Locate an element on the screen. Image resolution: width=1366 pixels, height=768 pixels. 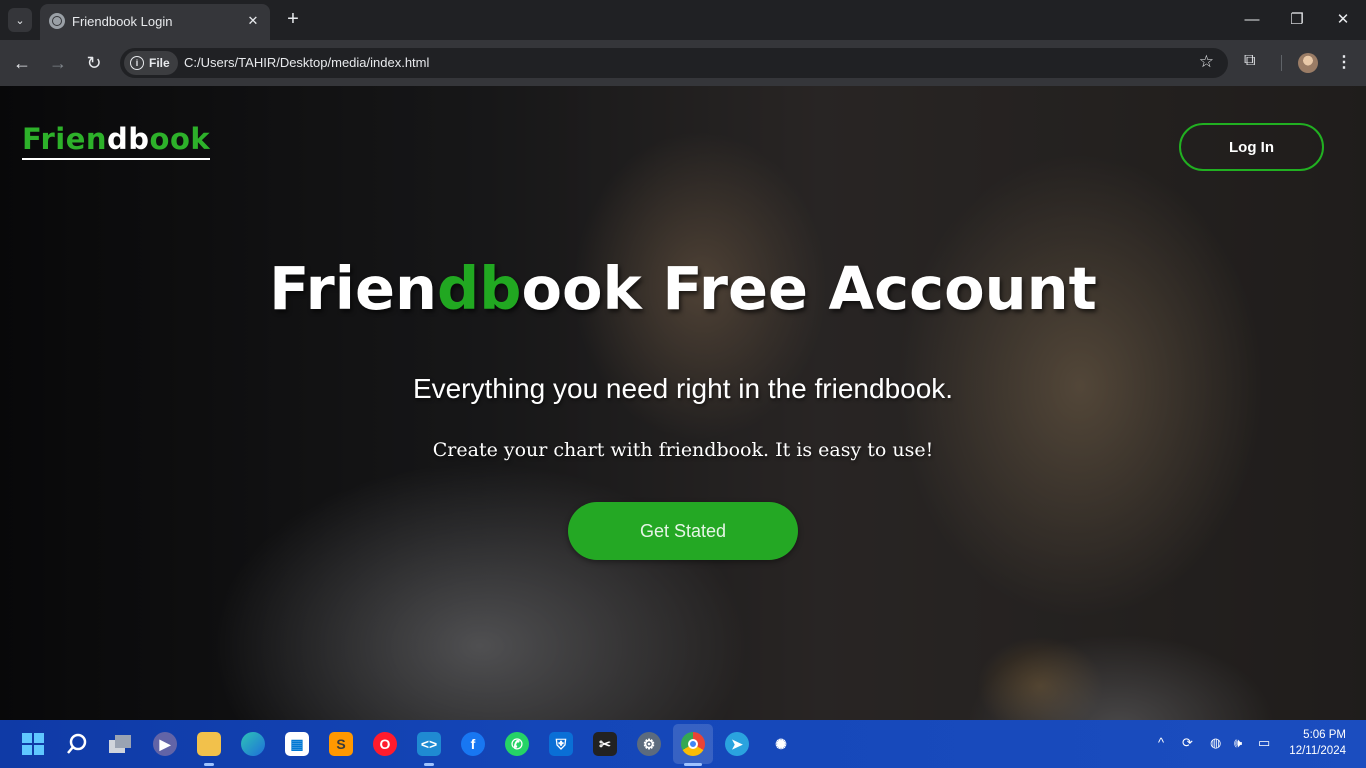
chatgpt-icon: ✺ is located at coordinates (781, 744).